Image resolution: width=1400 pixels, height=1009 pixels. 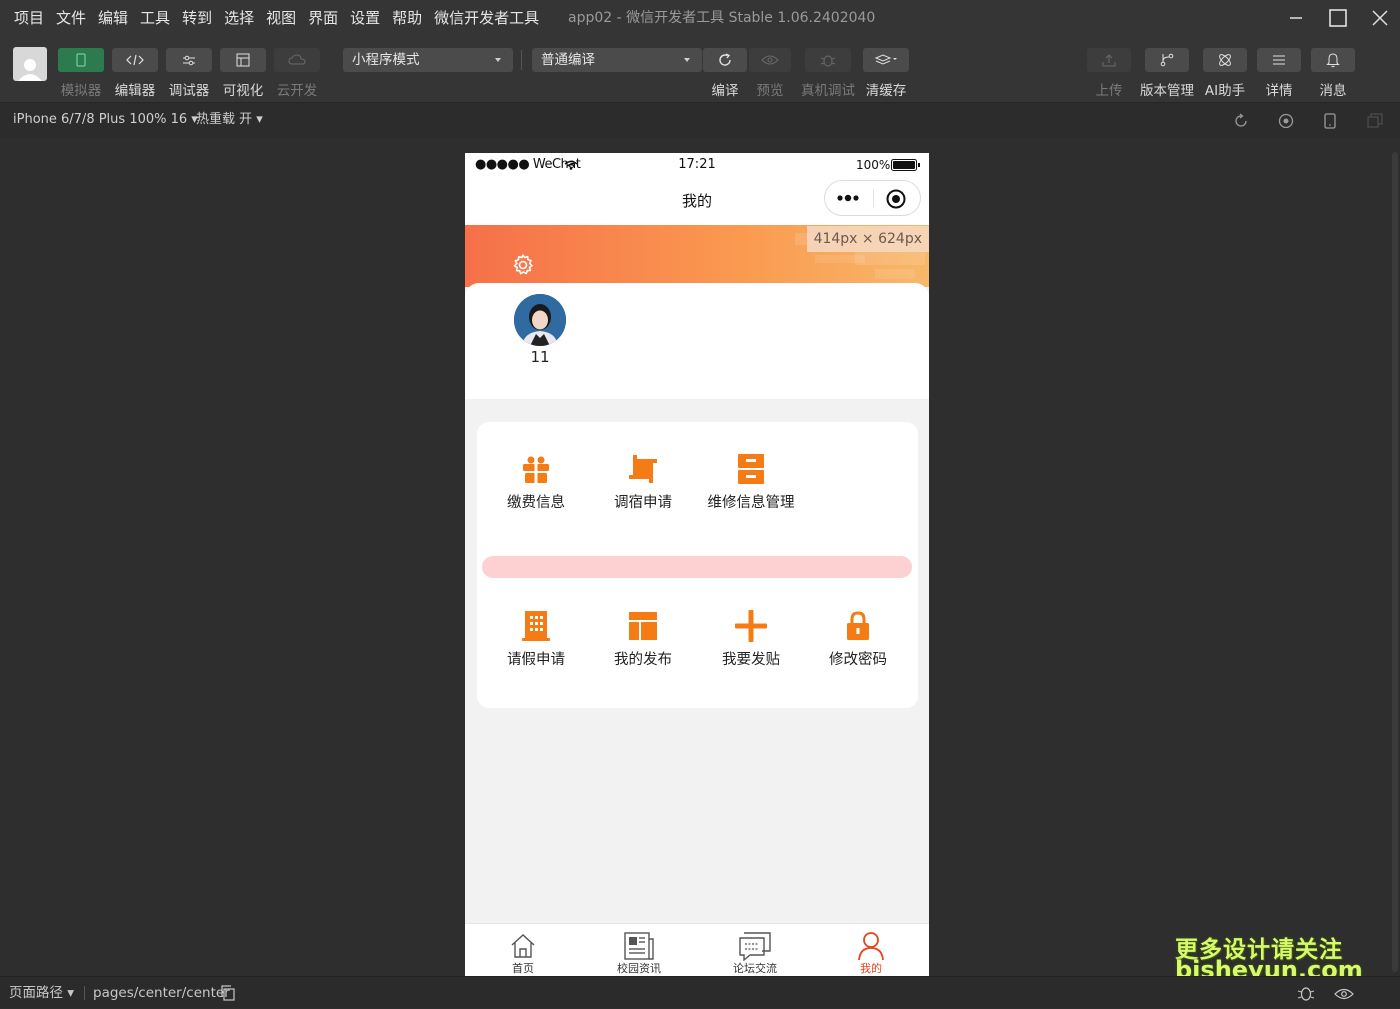 I want to click on menu-select: 选择, so click(x=239, y=18).